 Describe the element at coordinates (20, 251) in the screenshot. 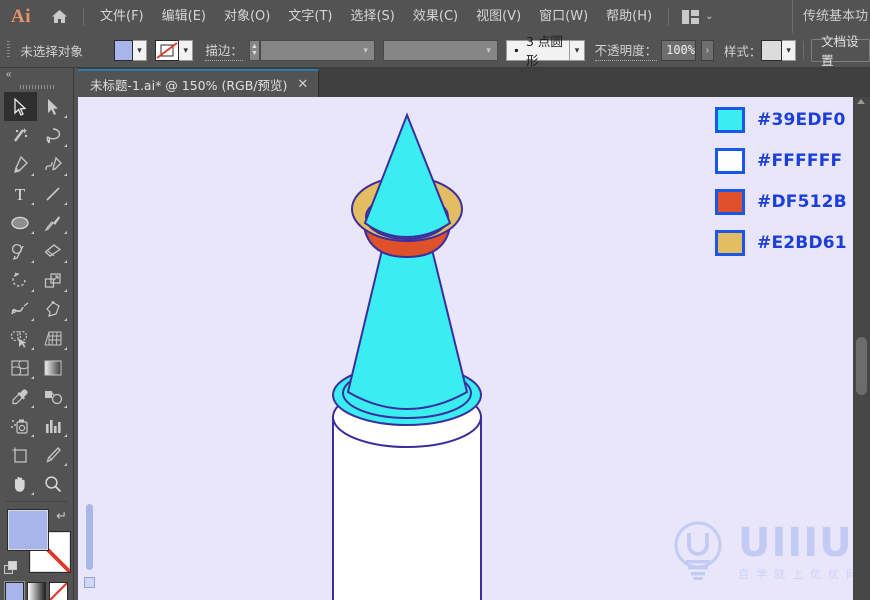

I see `shaper-tool` at that location.